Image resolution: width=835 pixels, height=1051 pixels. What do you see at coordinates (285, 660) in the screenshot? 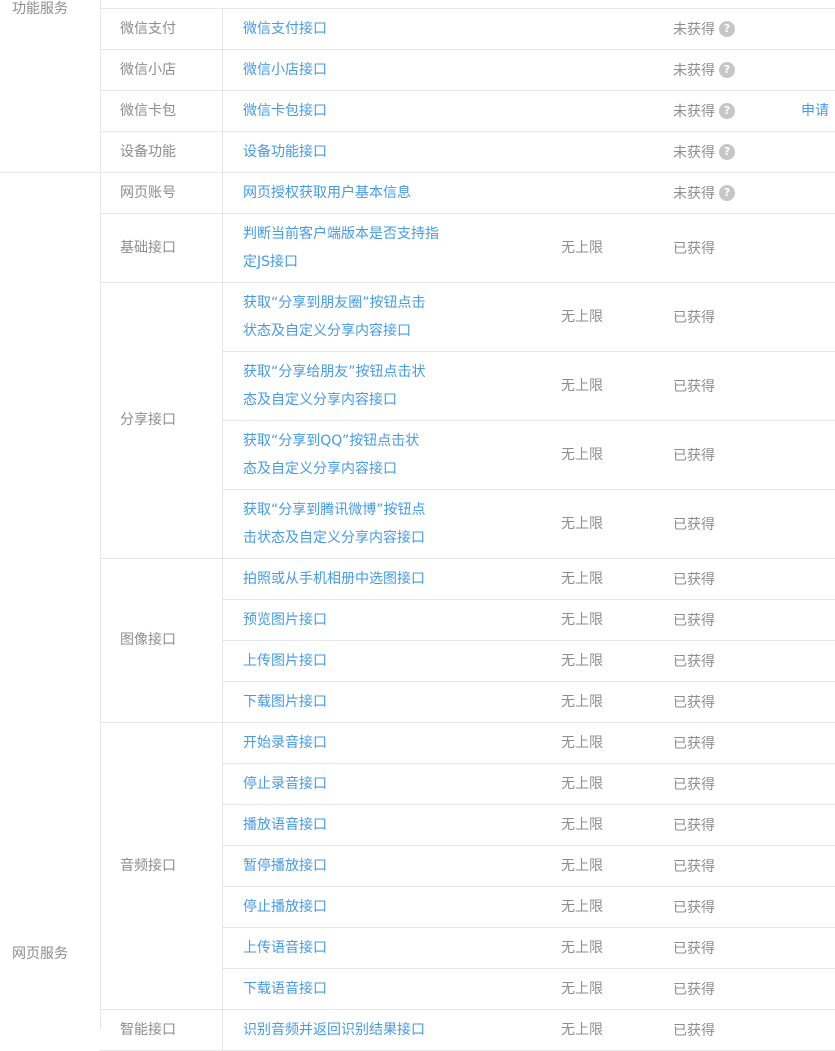
I see `interface-link-line: 上传图片接口` at bounding box center [285, 660].